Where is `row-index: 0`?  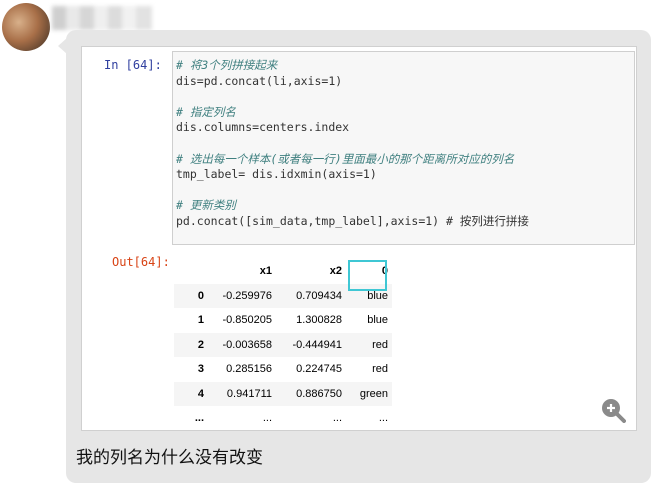
row-index: 0 is located at coordinates (200, 295).